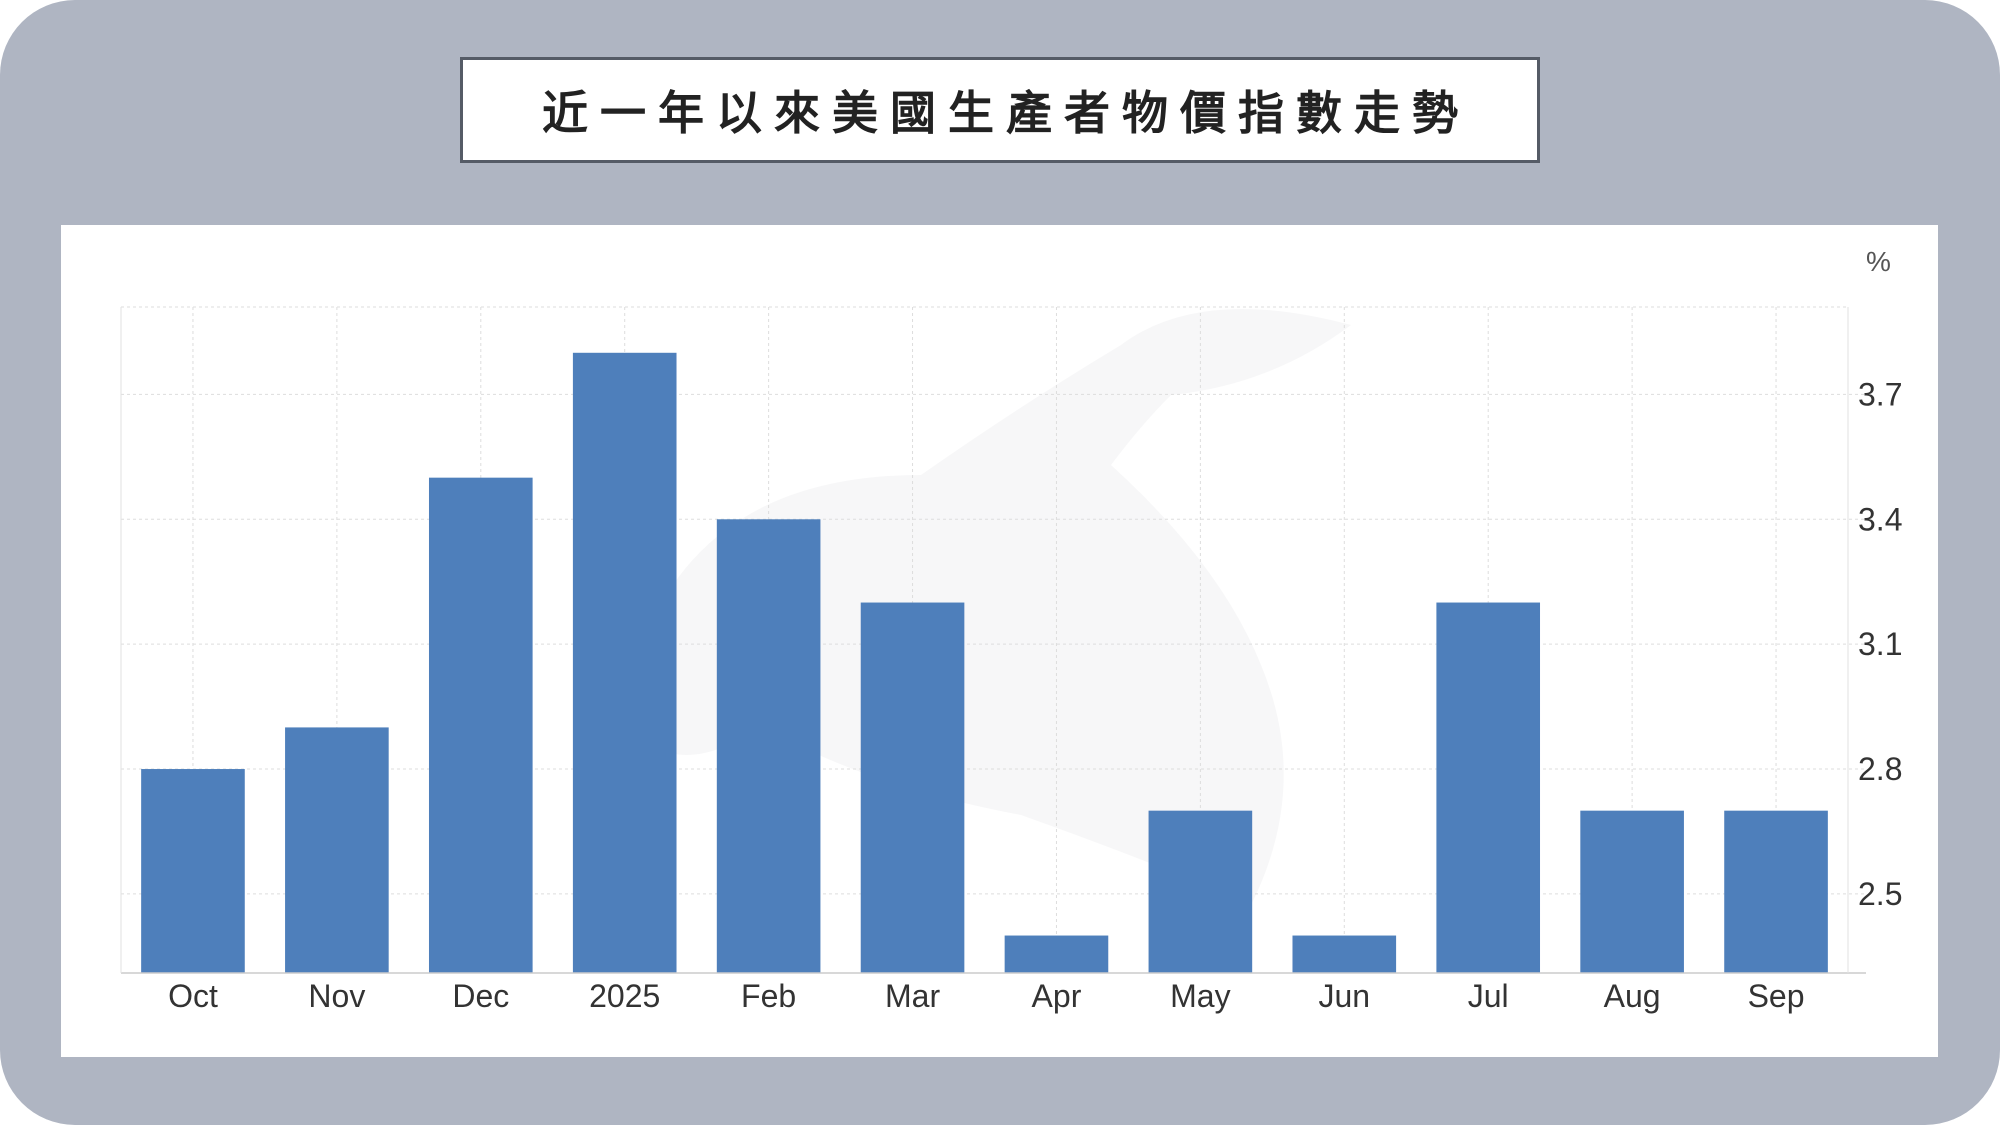 The image size is (2000, 1125). I want to click on x-tick-label: Jul, so click(1488, 996).